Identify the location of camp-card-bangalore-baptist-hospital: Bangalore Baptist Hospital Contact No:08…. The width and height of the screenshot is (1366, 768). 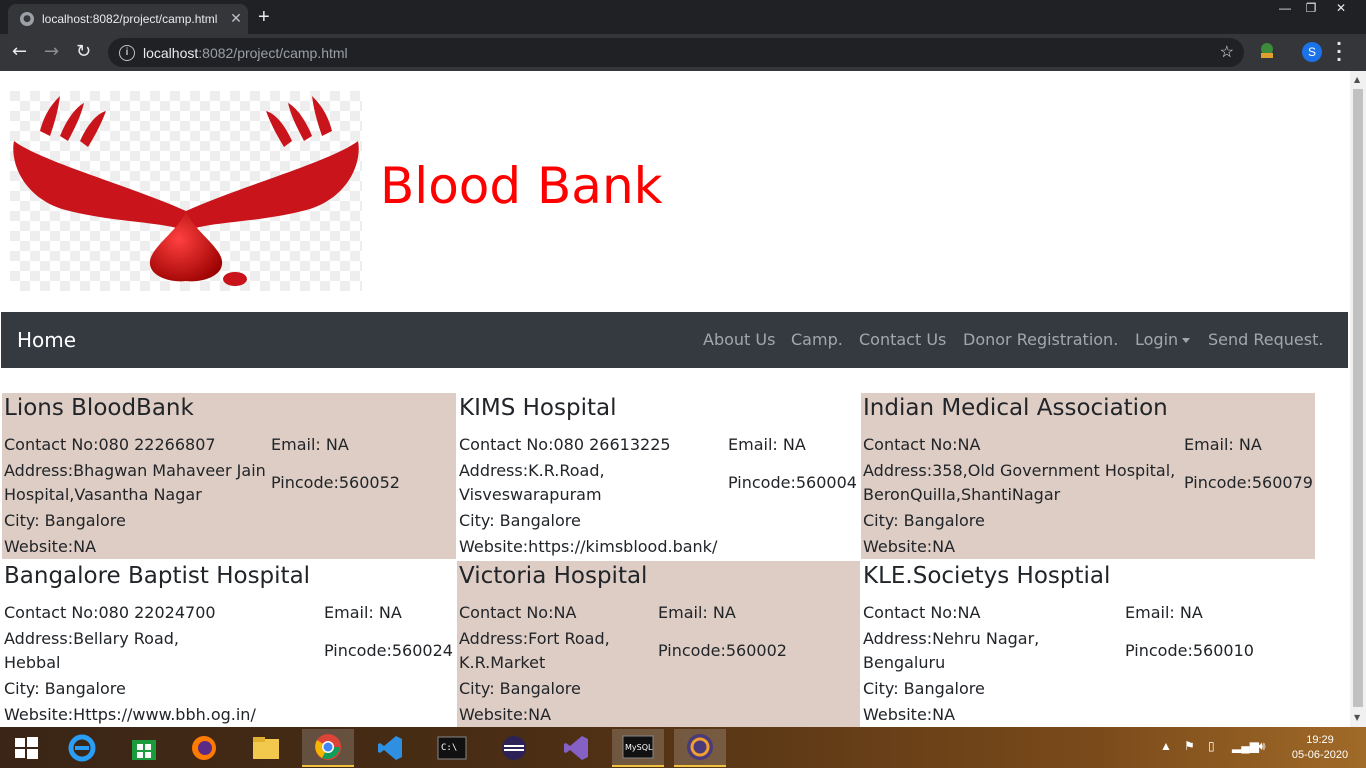
(229, 644).